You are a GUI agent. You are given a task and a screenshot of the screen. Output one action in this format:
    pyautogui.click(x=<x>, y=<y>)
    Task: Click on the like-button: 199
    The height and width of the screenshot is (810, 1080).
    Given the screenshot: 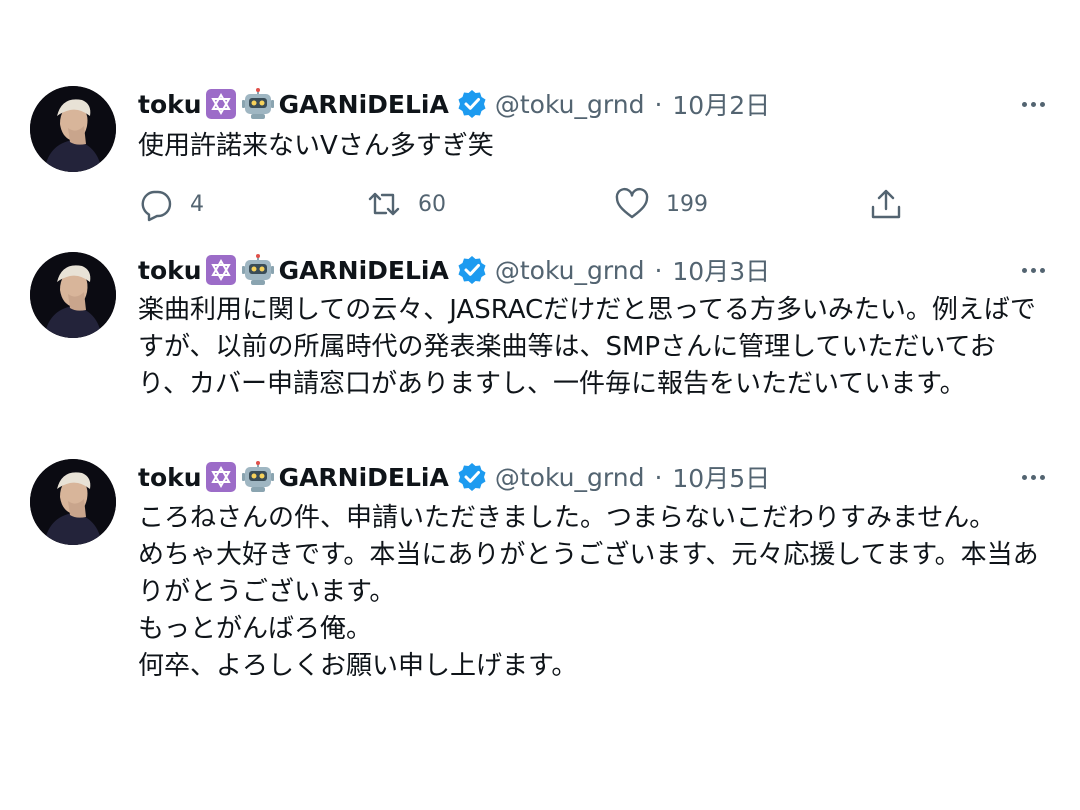 What is the action you would take?
    pyautogui.click(x=661, y=204)
    